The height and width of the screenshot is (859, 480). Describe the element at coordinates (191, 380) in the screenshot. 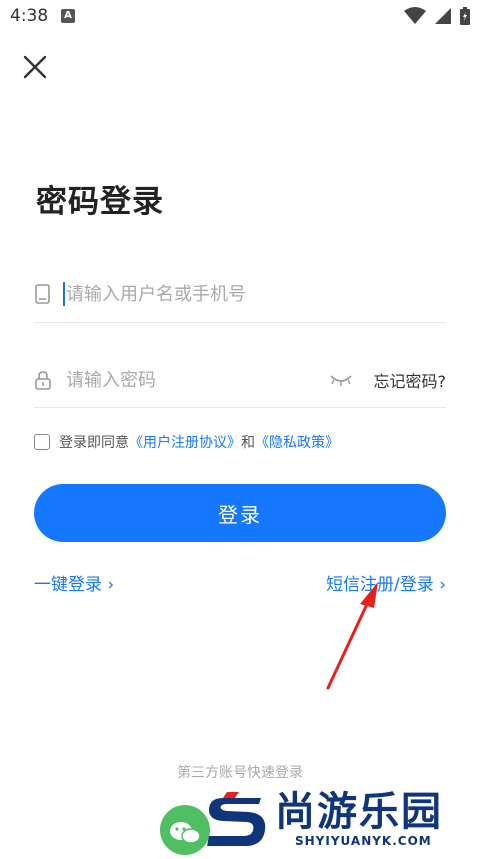

I see `password-input` at that location.